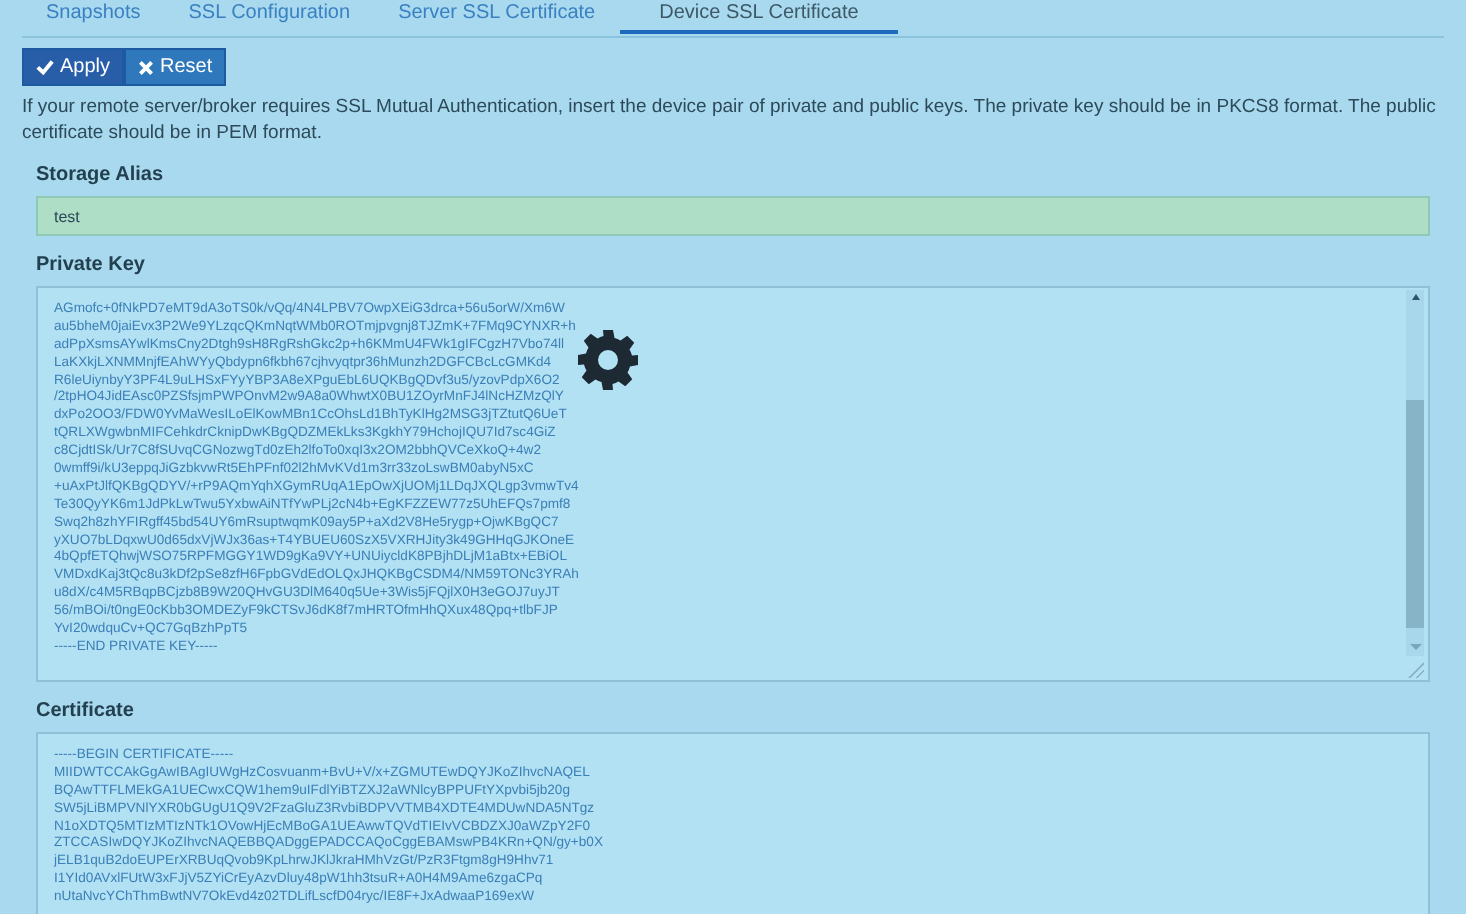 This screenshot has width=1466, height=914. What do you see at coordinates (1415, 473) in the screenshot?
I see `scrollbar` at bounding box center [1415, 473].